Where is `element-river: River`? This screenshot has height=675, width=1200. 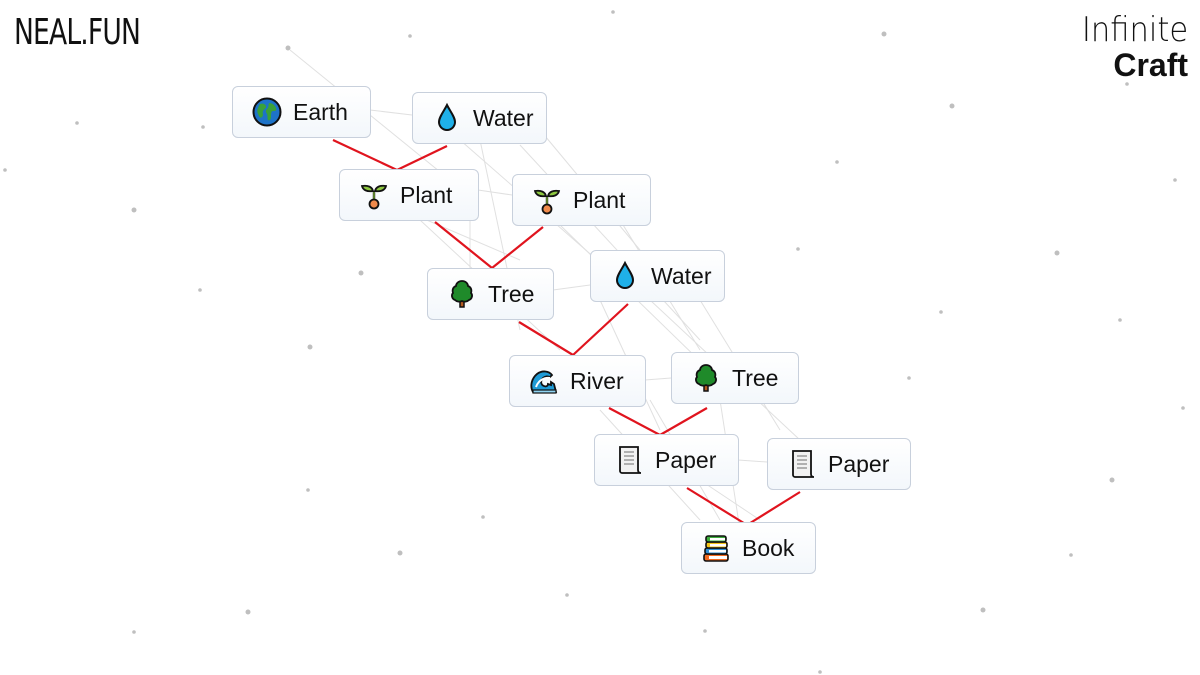 element-river: River is located at coordinates (577, 381).